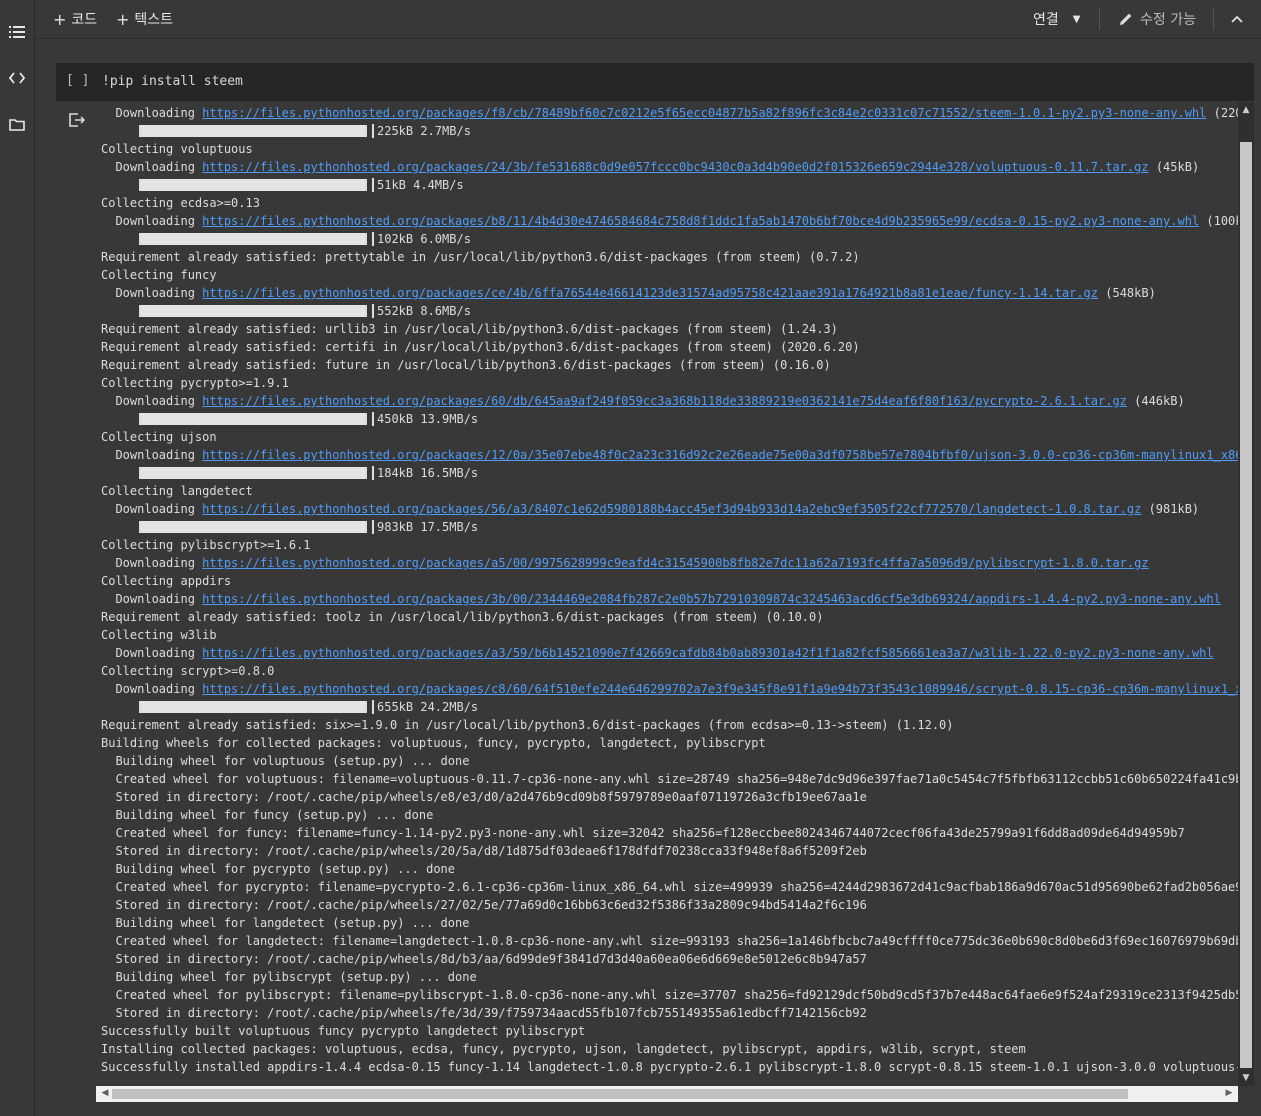 Image resolution: width=1261 pixels, height=1116 pixels. Describe the element at coordinates (648, 19) in the screenshot. I see `notebook-toolbar: + 코드 + 텍스트 연결 ▼ 수정 가능` at that location.